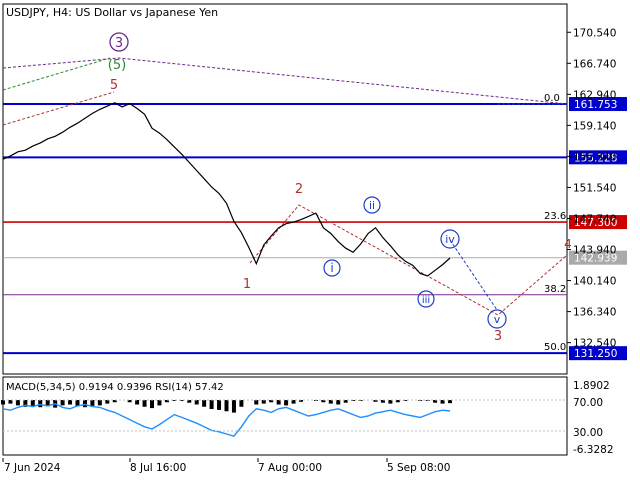  Describe the element at coordinates (594, 157) in the screenshot. I see `price-tick-4: 155.340` at that location.